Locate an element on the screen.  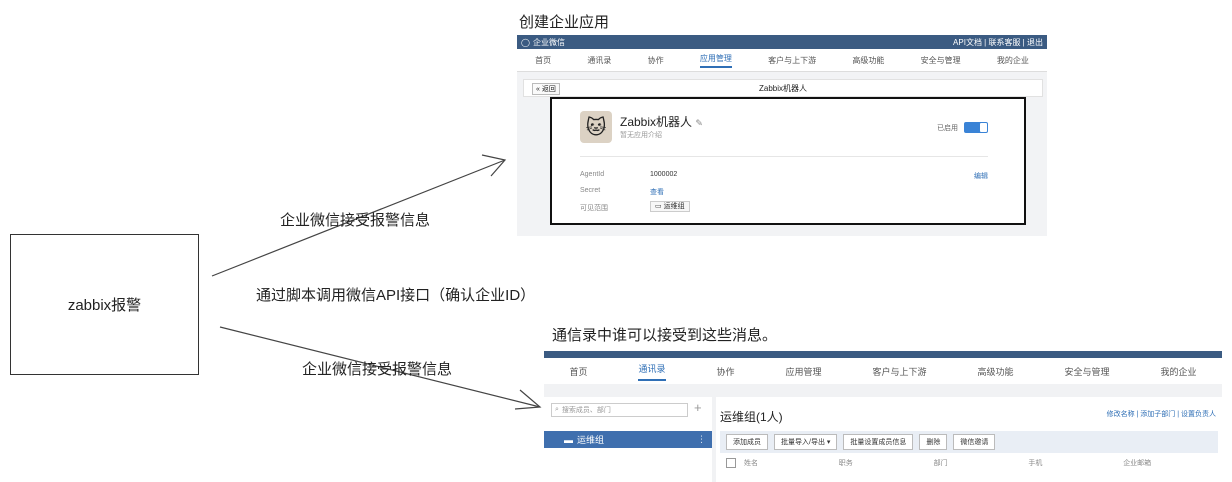
secret-label: Secret is located at coordinates (590, 190).